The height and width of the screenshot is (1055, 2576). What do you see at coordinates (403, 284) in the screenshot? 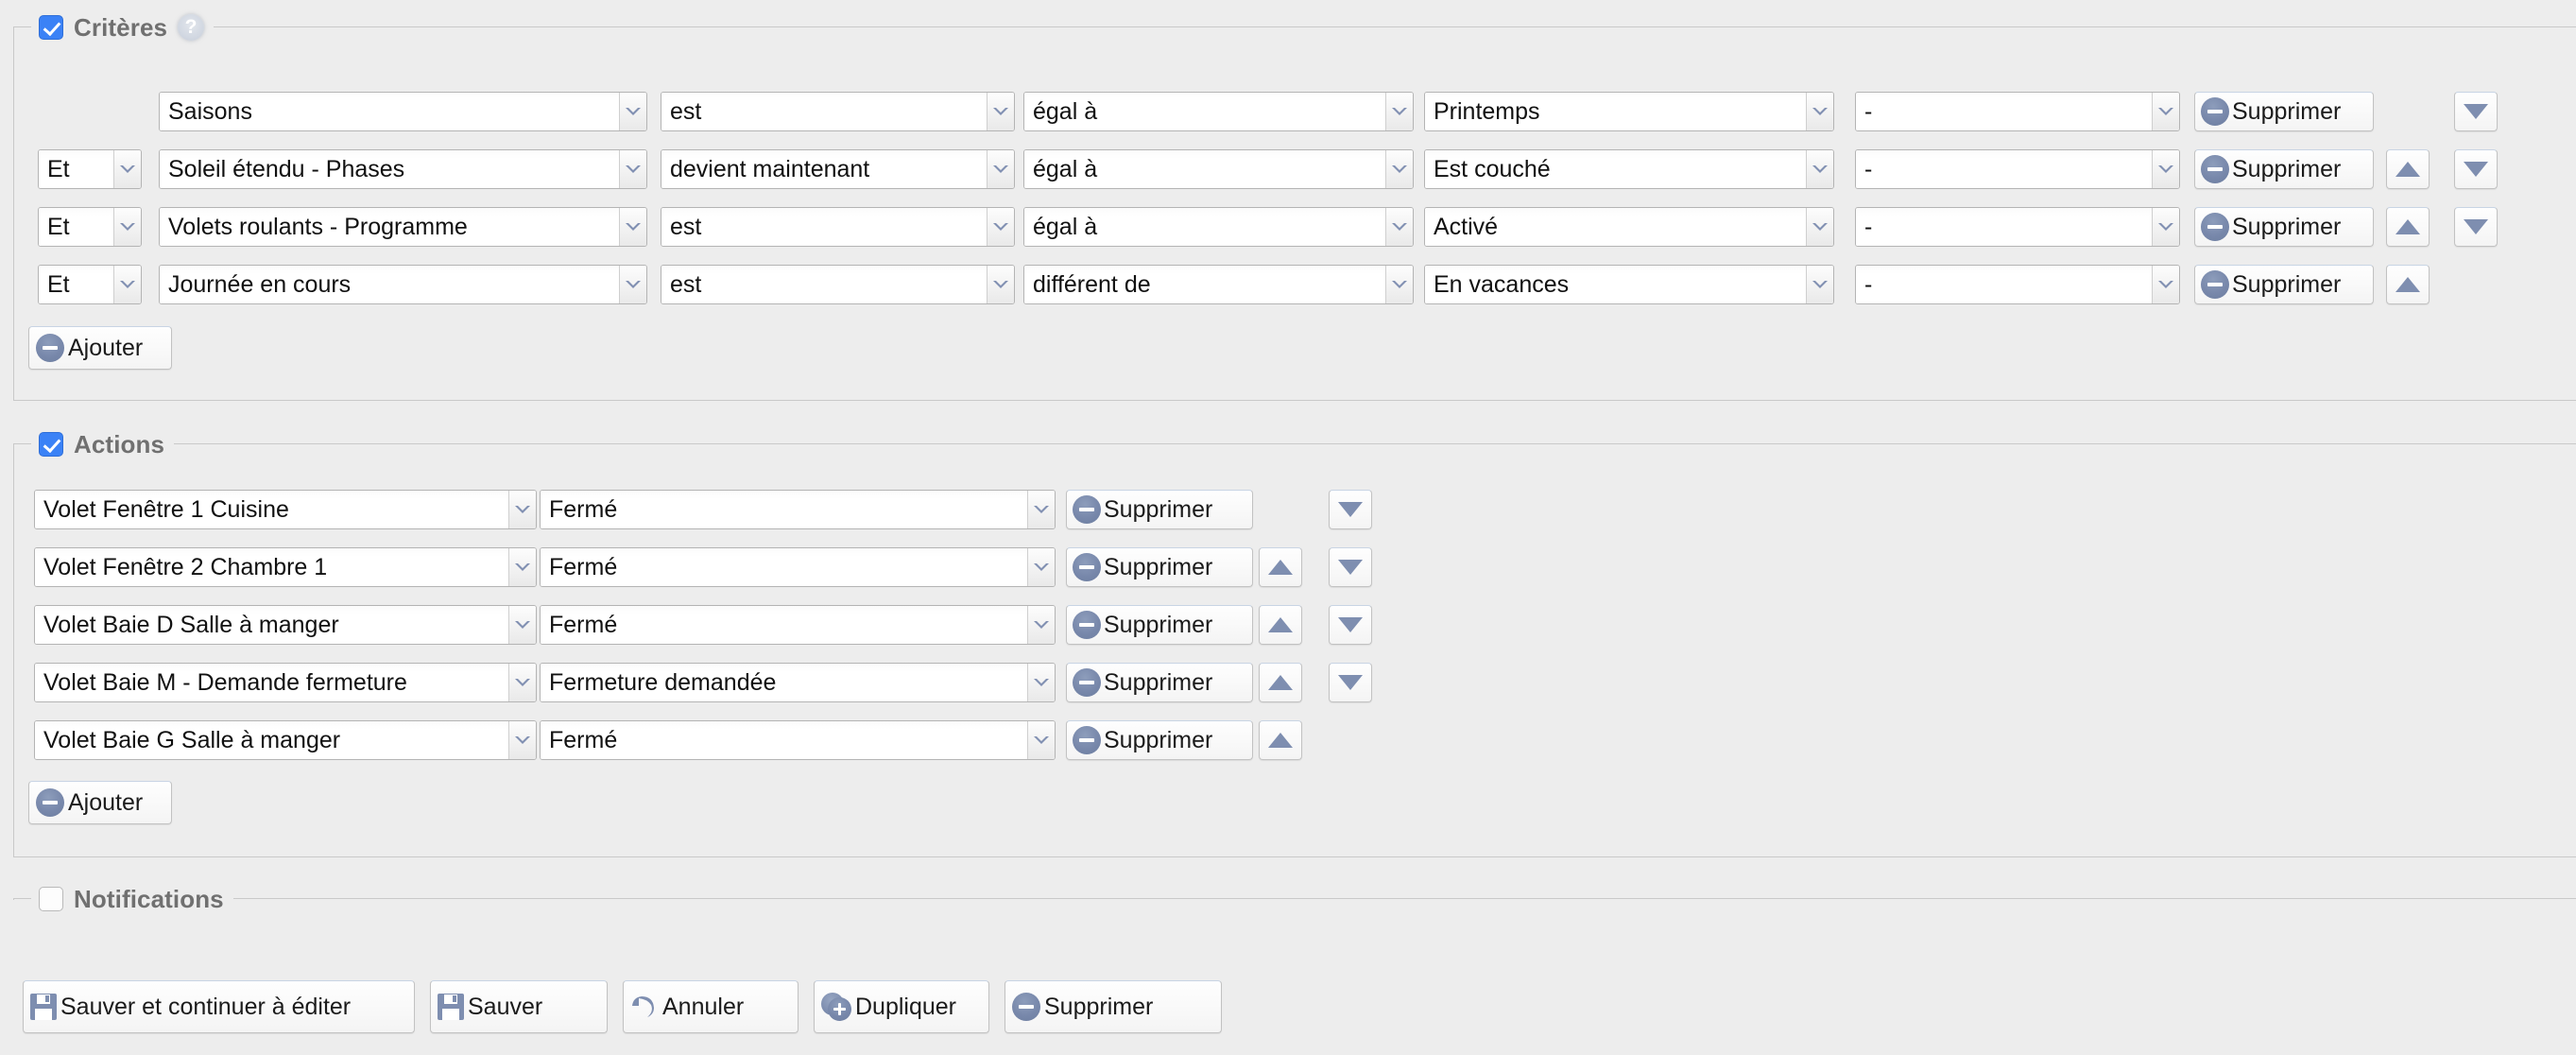
I see `criteria-subject-select-3: Journée en cours` at bounding box center [403, 284].